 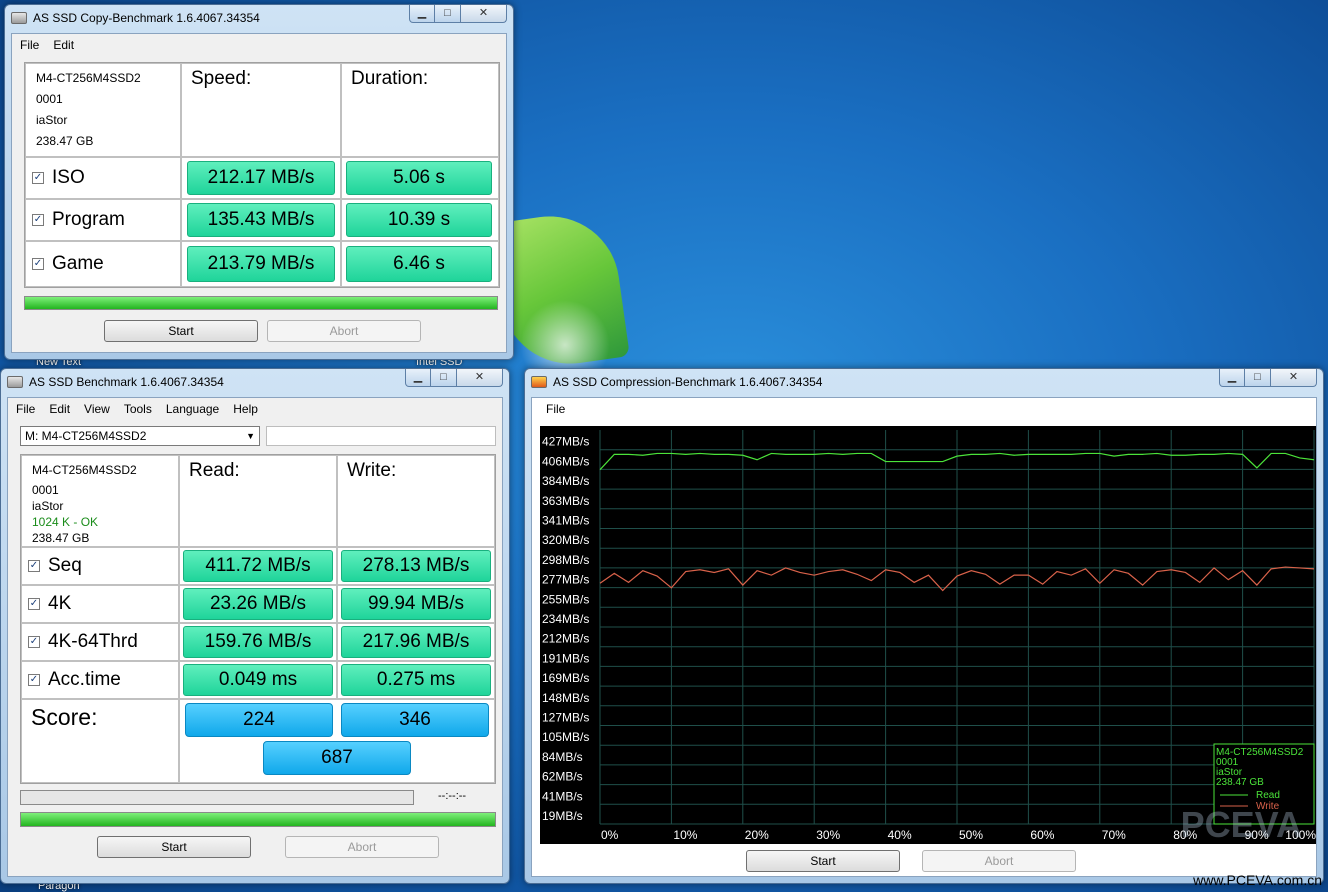 What do you see at coordinates (415, 720) in the screenshot?
I see `score-write: 346` at bounding box center [415, 720].